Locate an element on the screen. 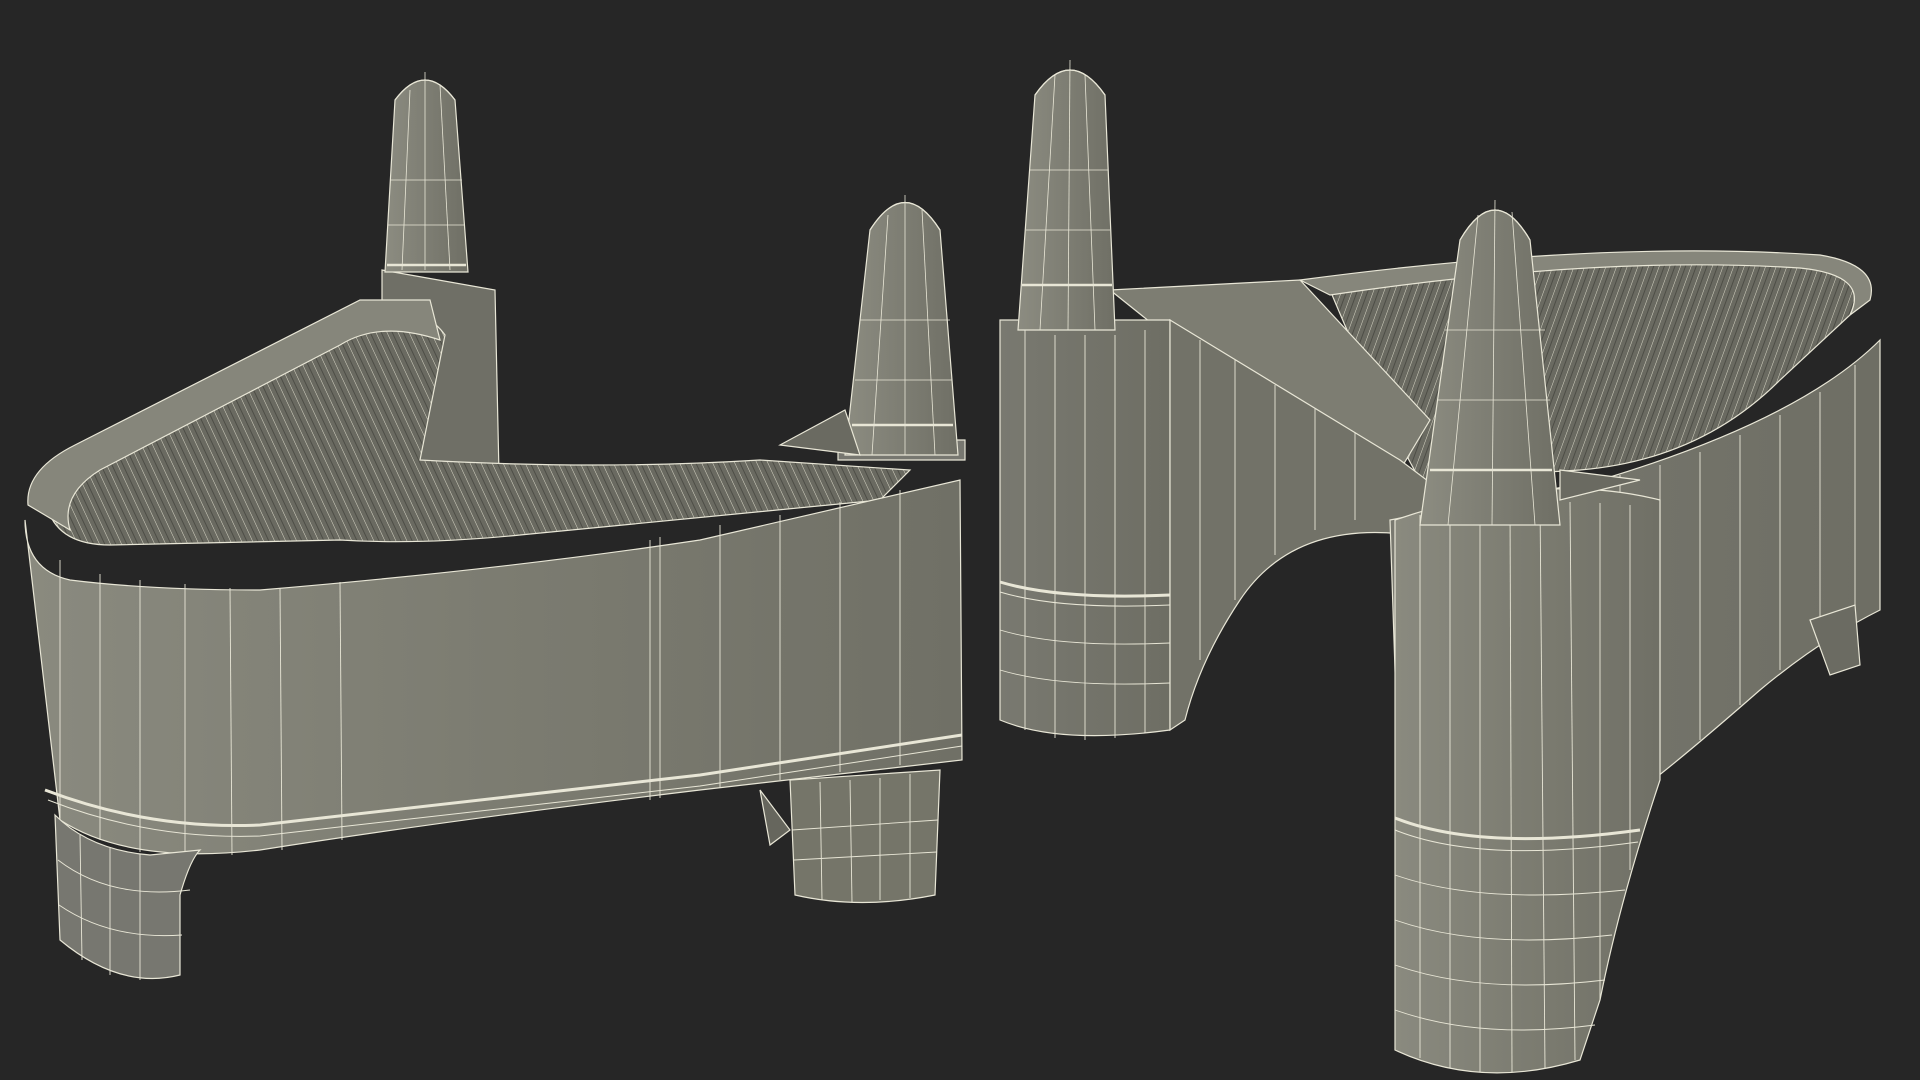 The image size is (1920, 1080). right-back-spike is located at coordinates (1066, 200).